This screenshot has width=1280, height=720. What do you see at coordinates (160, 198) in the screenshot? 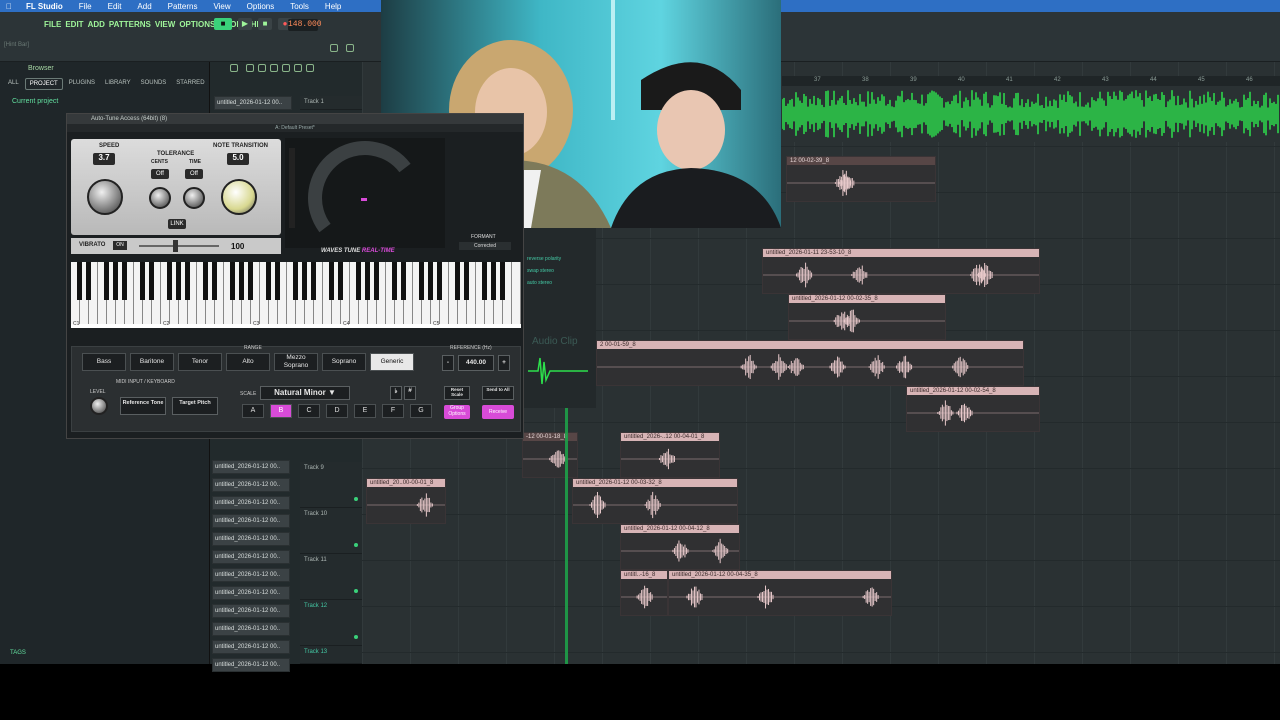
I see `cents-knob` at bounding box center [160, 198].